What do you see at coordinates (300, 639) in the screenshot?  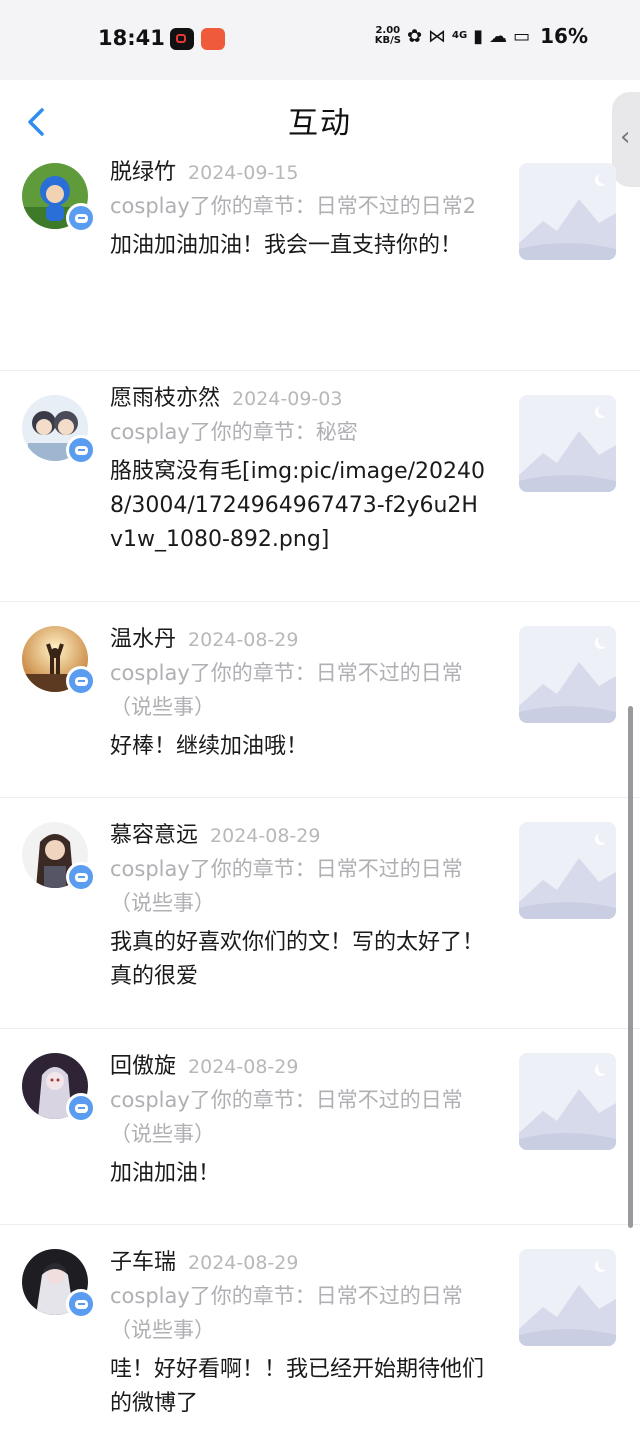 I see `item-meta: 温水丹 2024-08-29` at bounding box center [300, 639].